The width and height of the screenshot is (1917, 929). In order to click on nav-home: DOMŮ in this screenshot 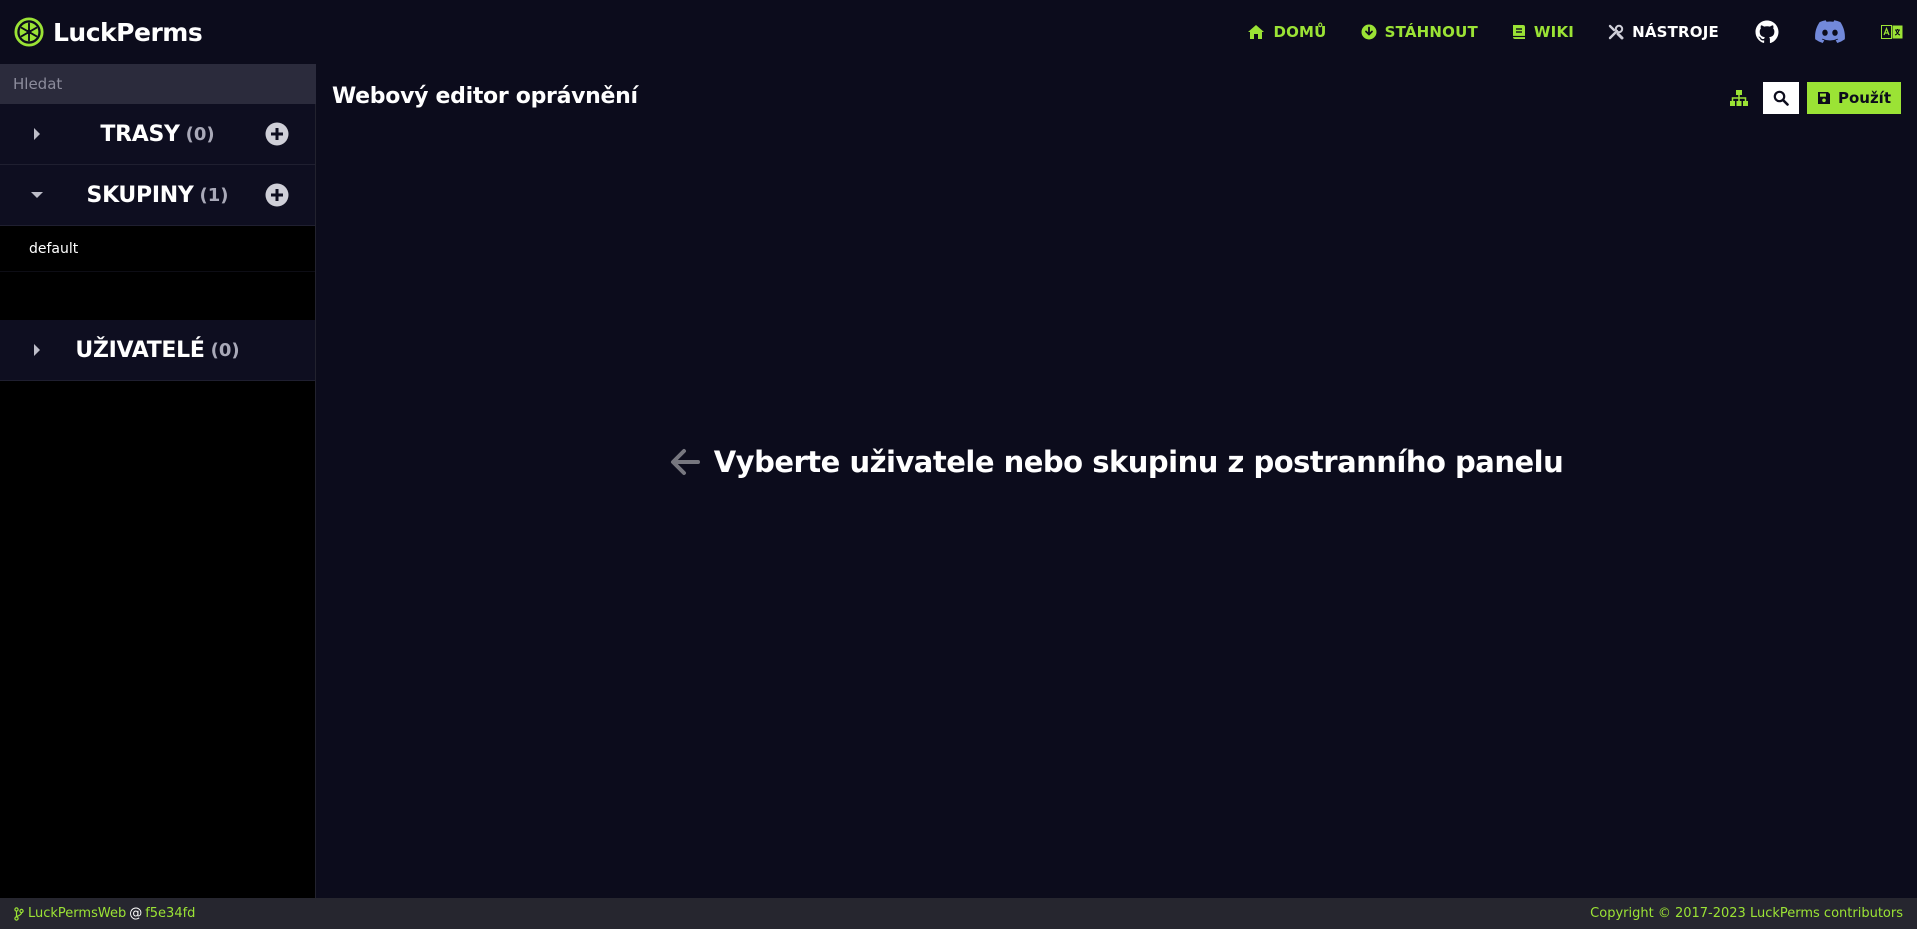, I will do `click(1286, 32)`.